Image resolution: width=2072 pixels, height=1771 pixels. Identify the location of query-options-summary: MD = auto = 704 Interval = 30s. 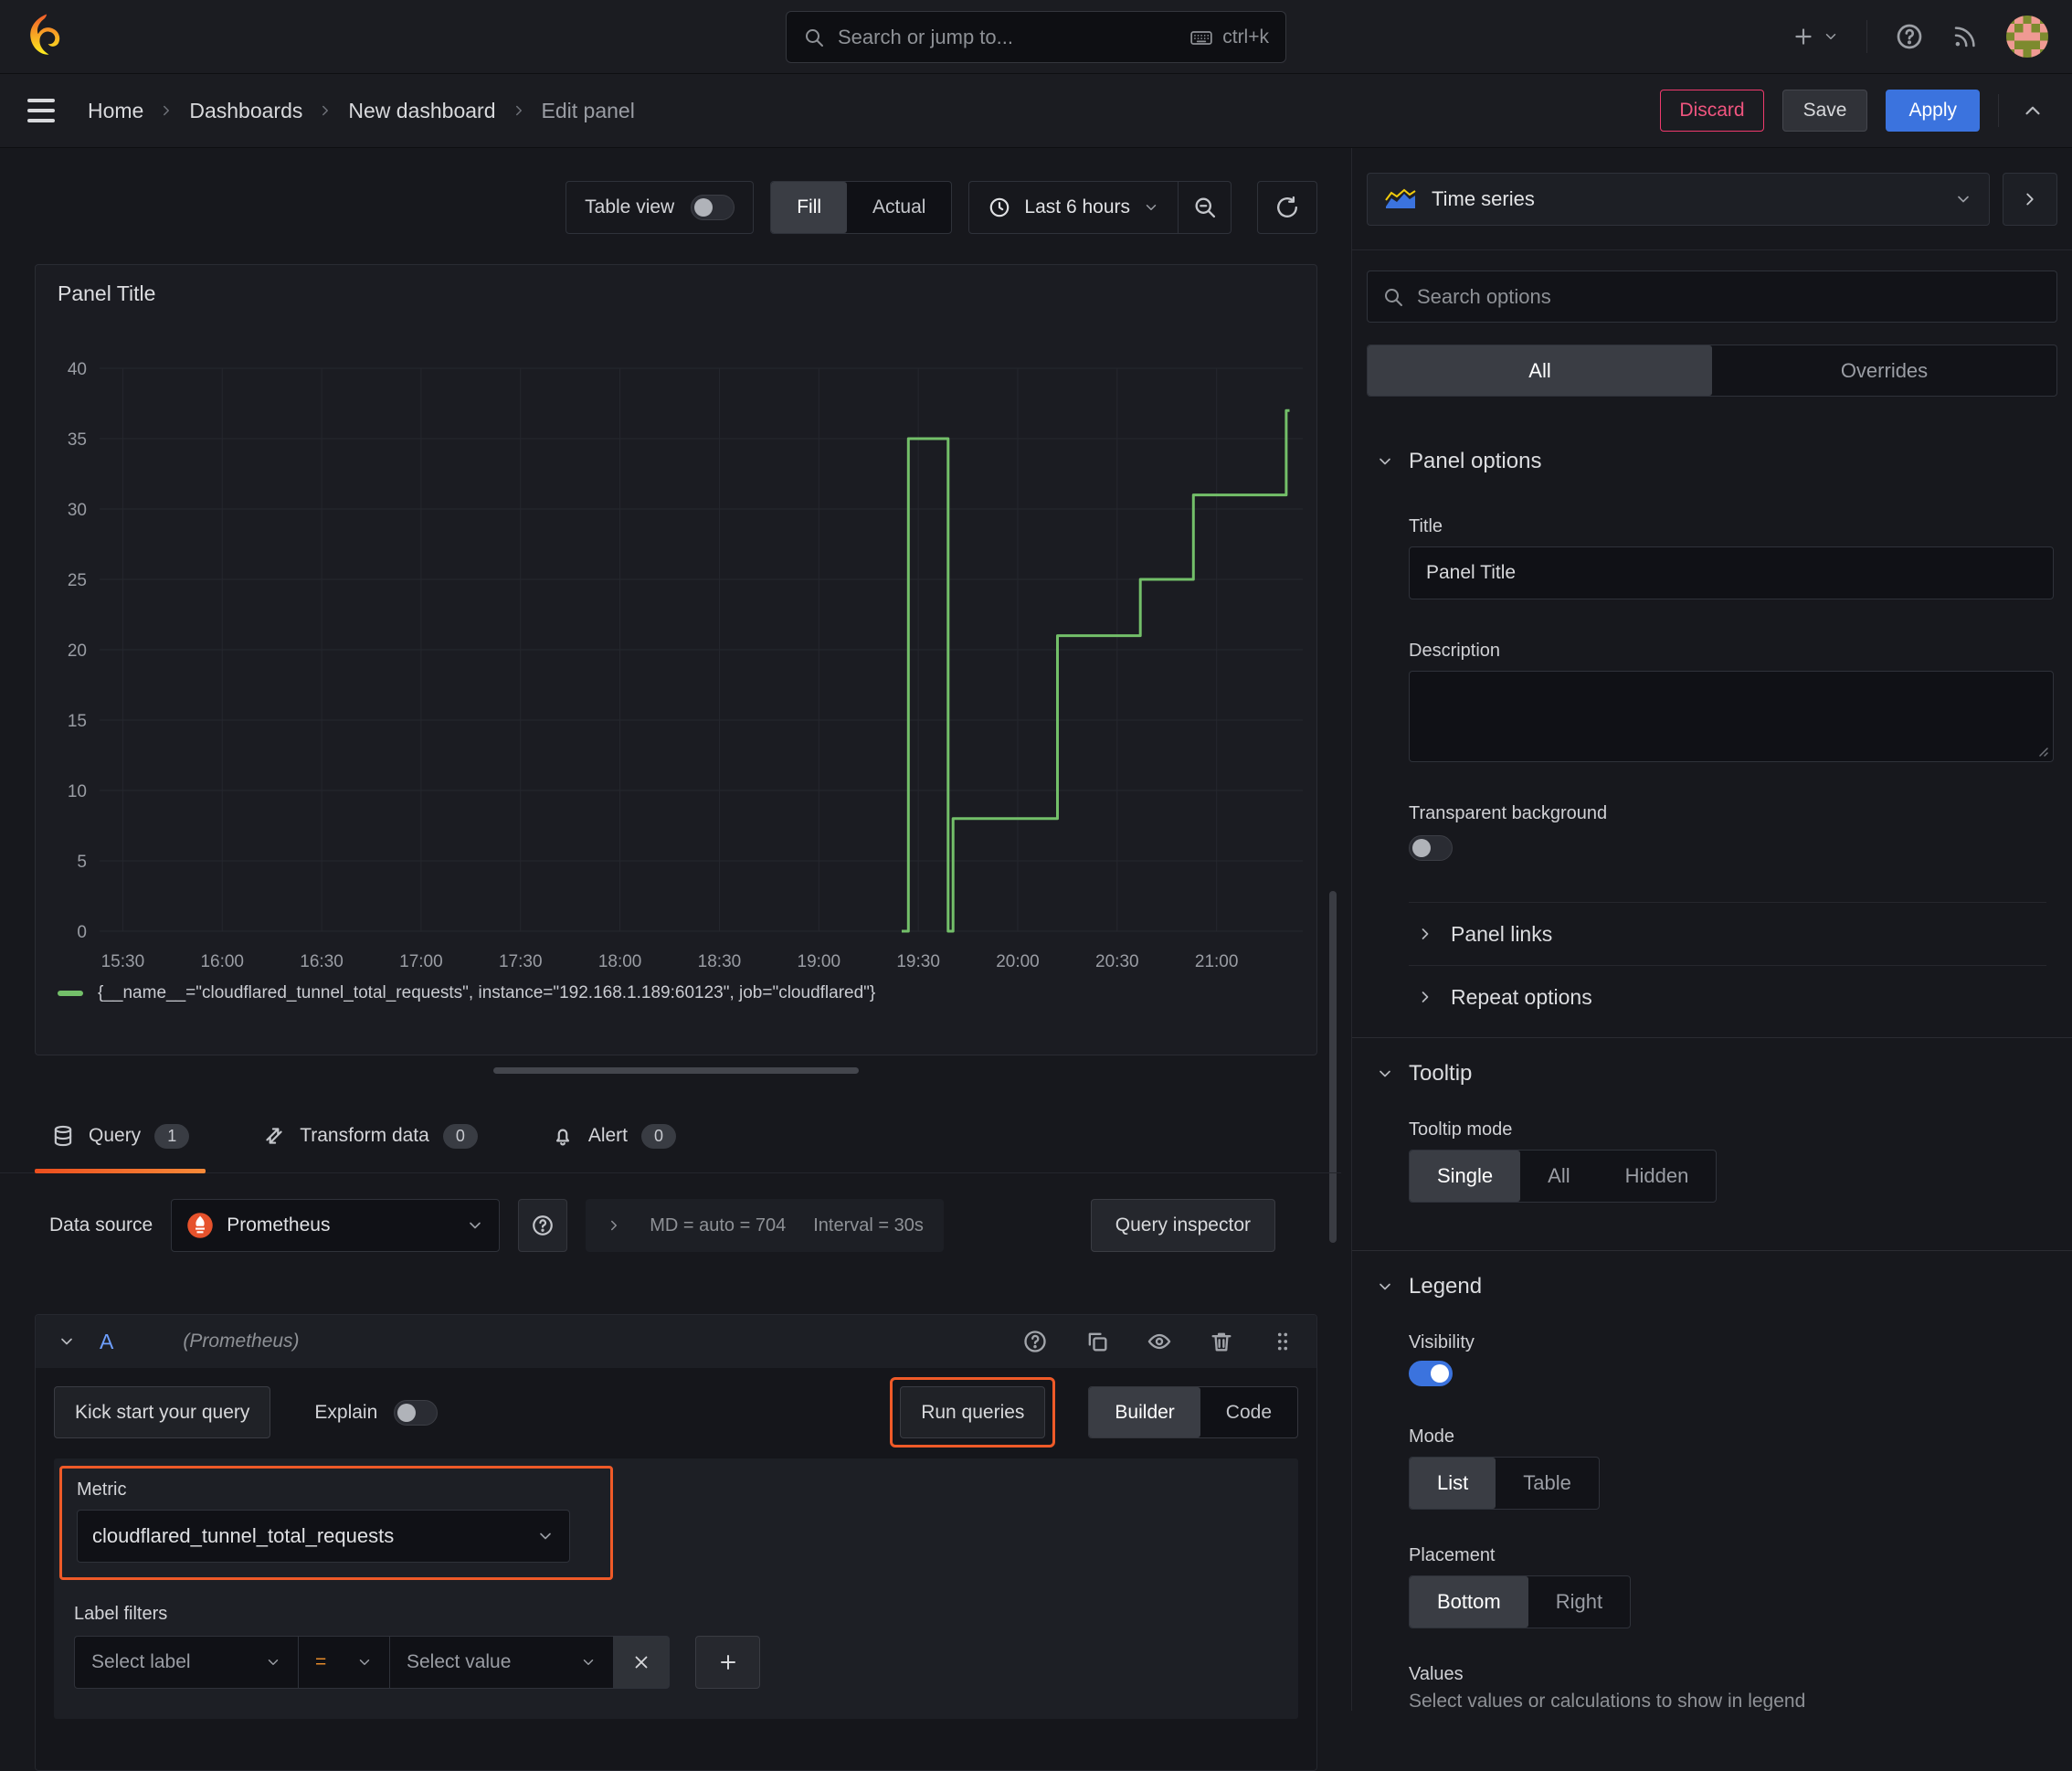
(765, 1225).